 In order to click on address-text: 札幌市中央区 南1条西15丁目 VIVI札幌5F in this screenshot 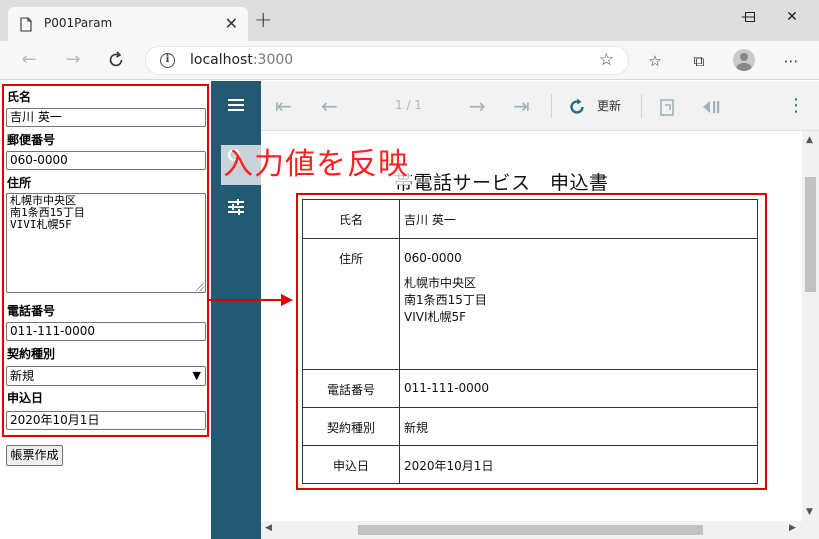, I will do `click(47, 212)`.